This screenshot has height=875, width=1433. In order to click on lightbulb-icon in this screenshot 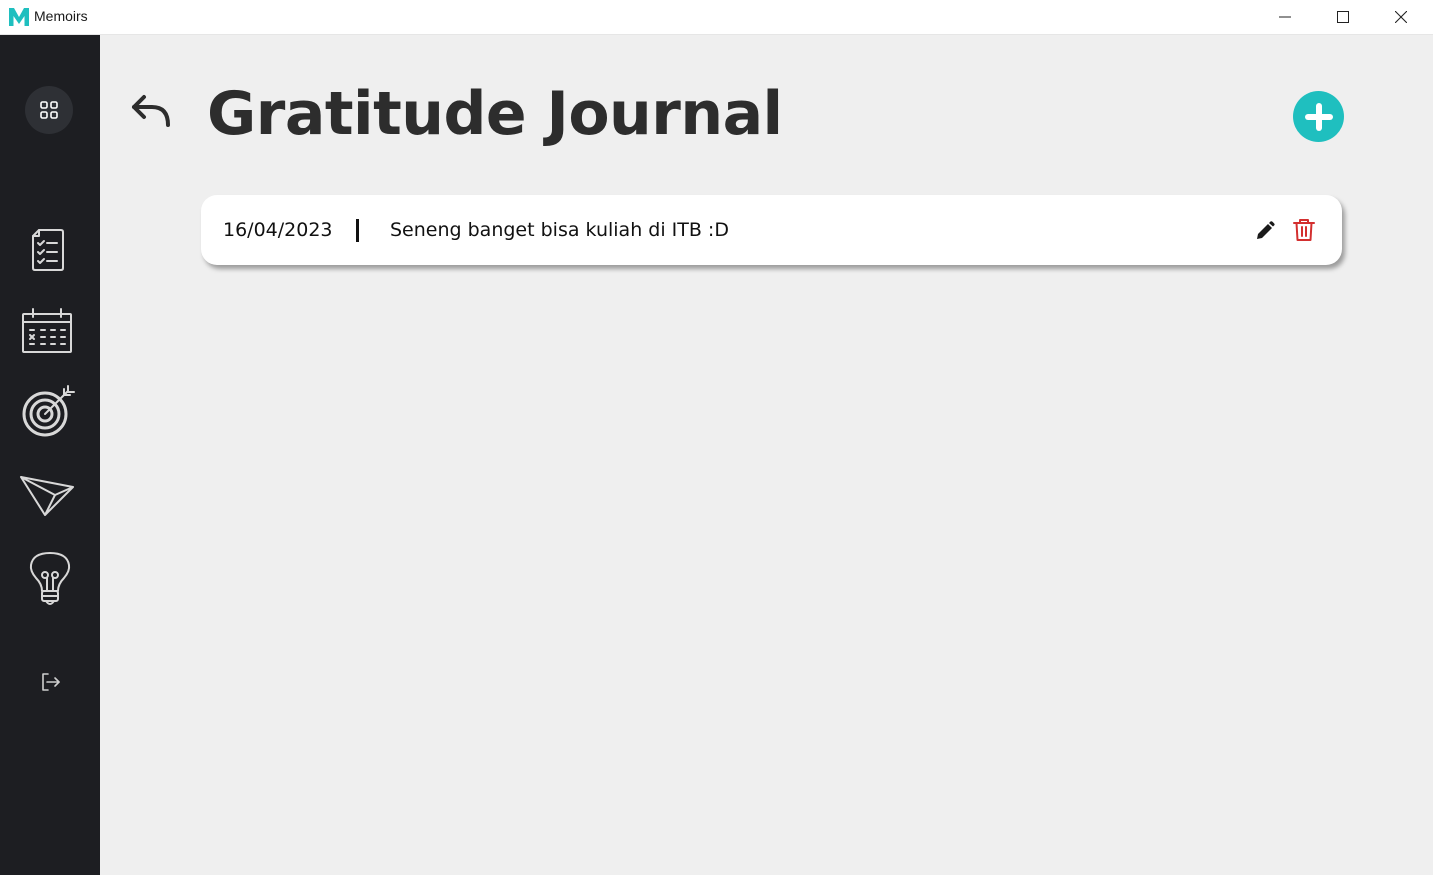, I will do `click(50, 578)`.